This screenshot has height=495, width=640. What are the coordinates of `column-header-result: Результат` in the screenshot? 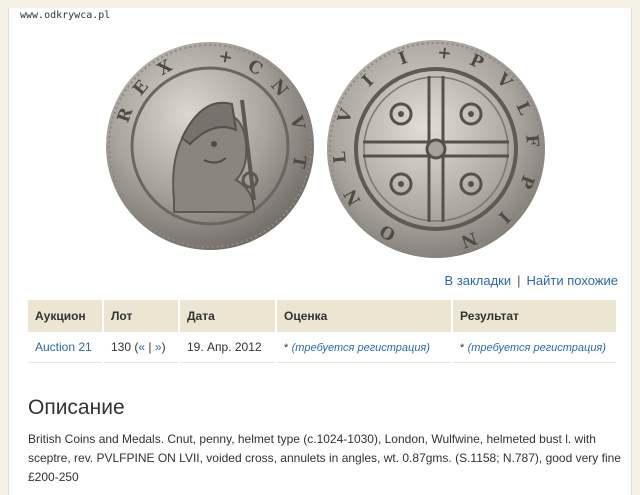 It's located at (535, 316).